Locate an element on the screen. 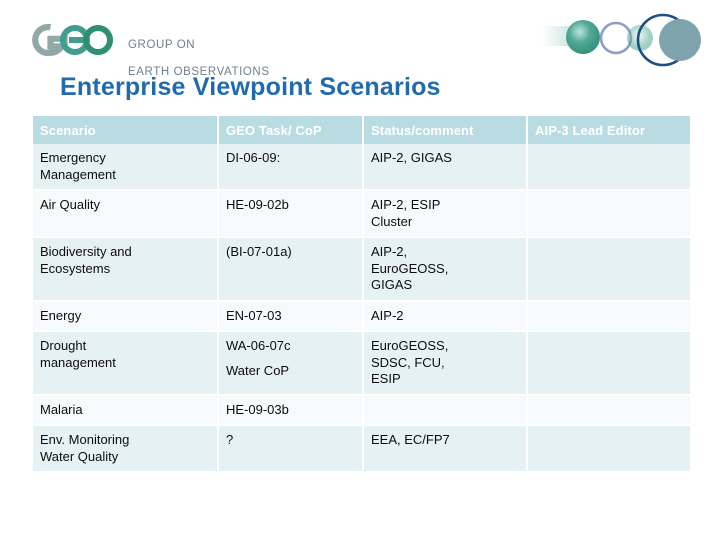 This screenshot has width=720, height=540. cell-line: Management is located at coordinates (78, 174).